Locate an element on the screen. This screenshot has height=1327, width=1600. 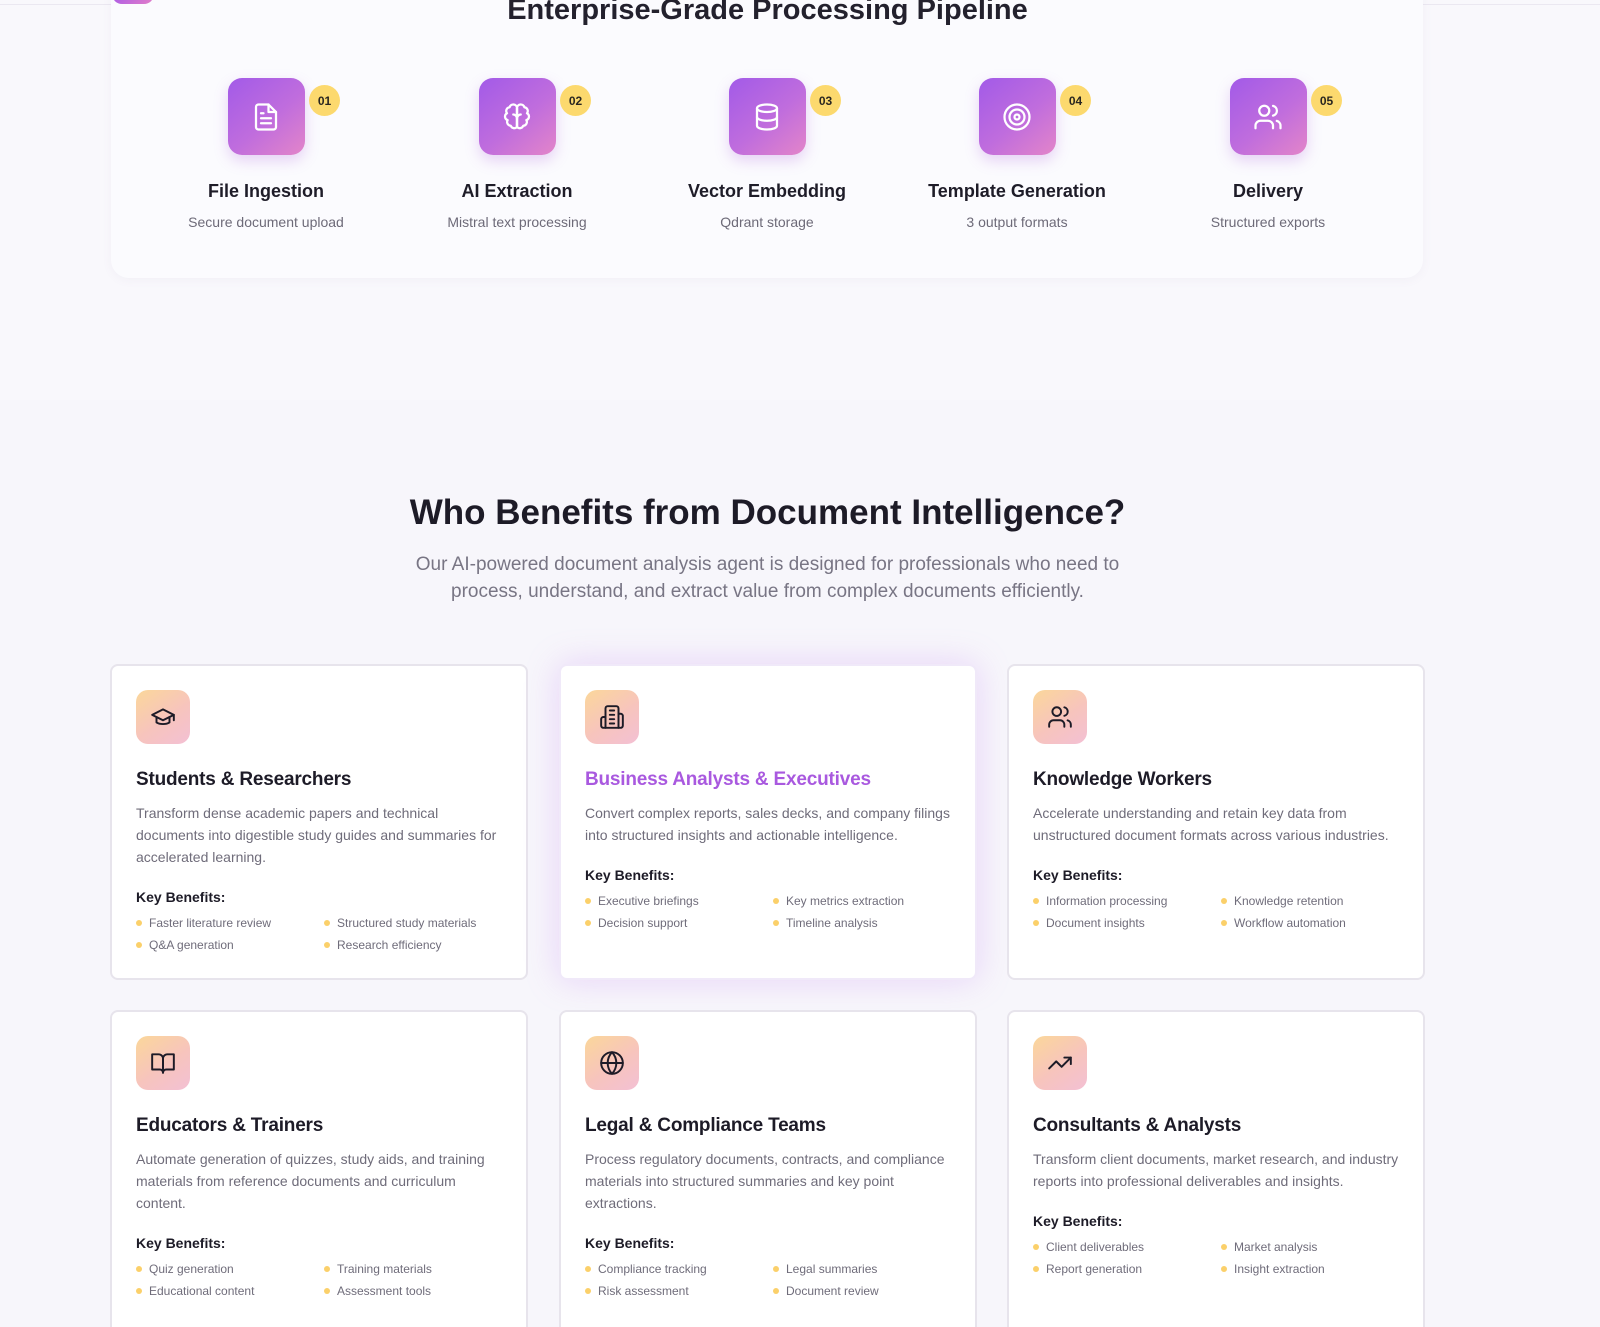
benefit-text: Workflow automation is located at coordinates (1290, 923).